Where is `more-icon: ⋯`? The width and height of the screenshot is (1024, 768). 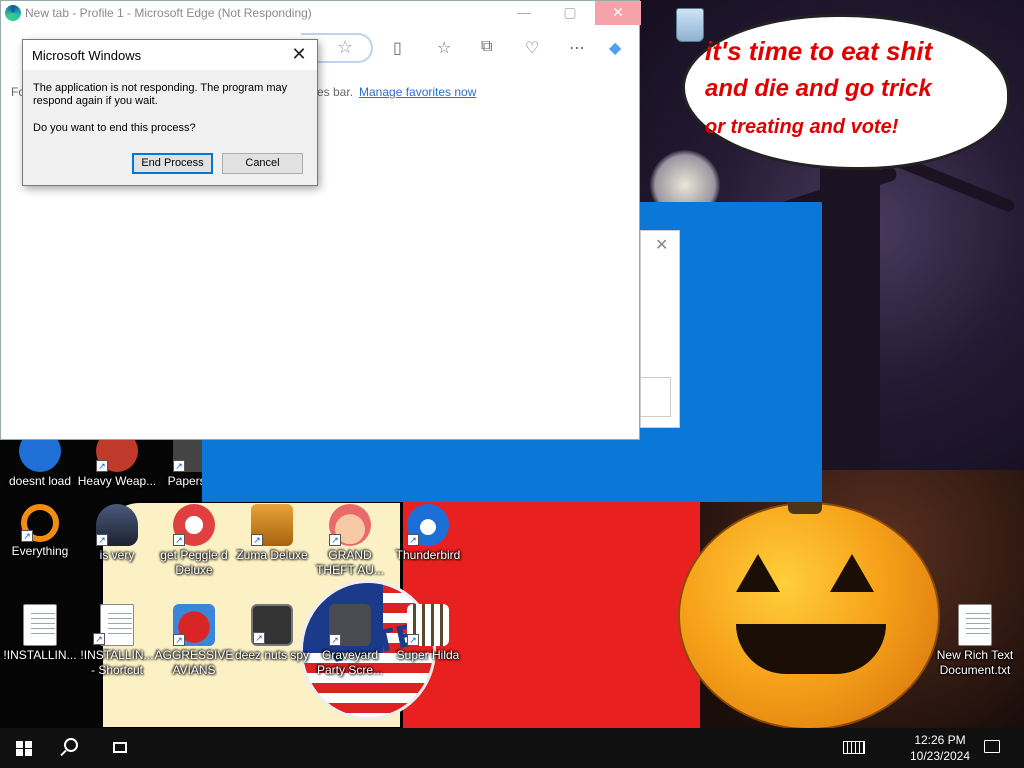
more-icon: ⋯ is located at coordinates (577, 48).